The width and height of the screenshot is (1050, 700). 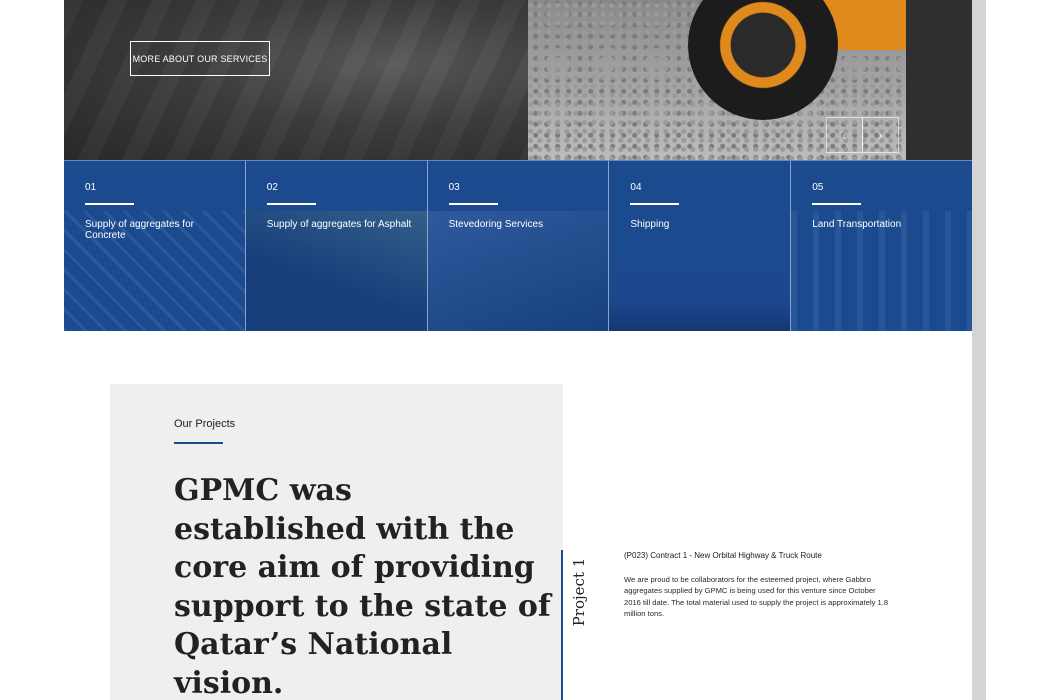 I want to click on service-card-stevedoring: 03 Stevedoring Services, so click(x=518, y=246).